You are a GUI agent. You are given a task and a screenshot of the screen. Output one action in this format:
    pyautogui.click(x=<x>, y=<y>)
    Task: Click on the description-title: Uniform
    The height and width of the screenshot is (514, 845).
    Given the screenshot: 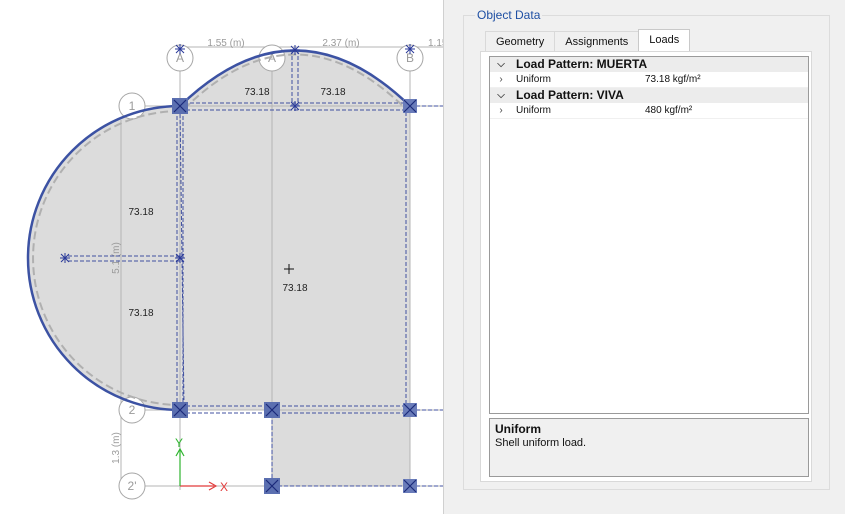 What is the action you would take?
    pyautogui.click(x=518, y=429)
    